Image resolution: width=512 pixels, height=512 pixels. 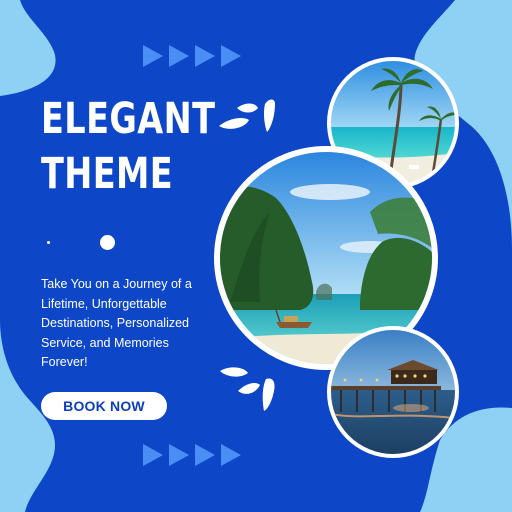 I want to click on pier-photo, so click(x=393, y=392).